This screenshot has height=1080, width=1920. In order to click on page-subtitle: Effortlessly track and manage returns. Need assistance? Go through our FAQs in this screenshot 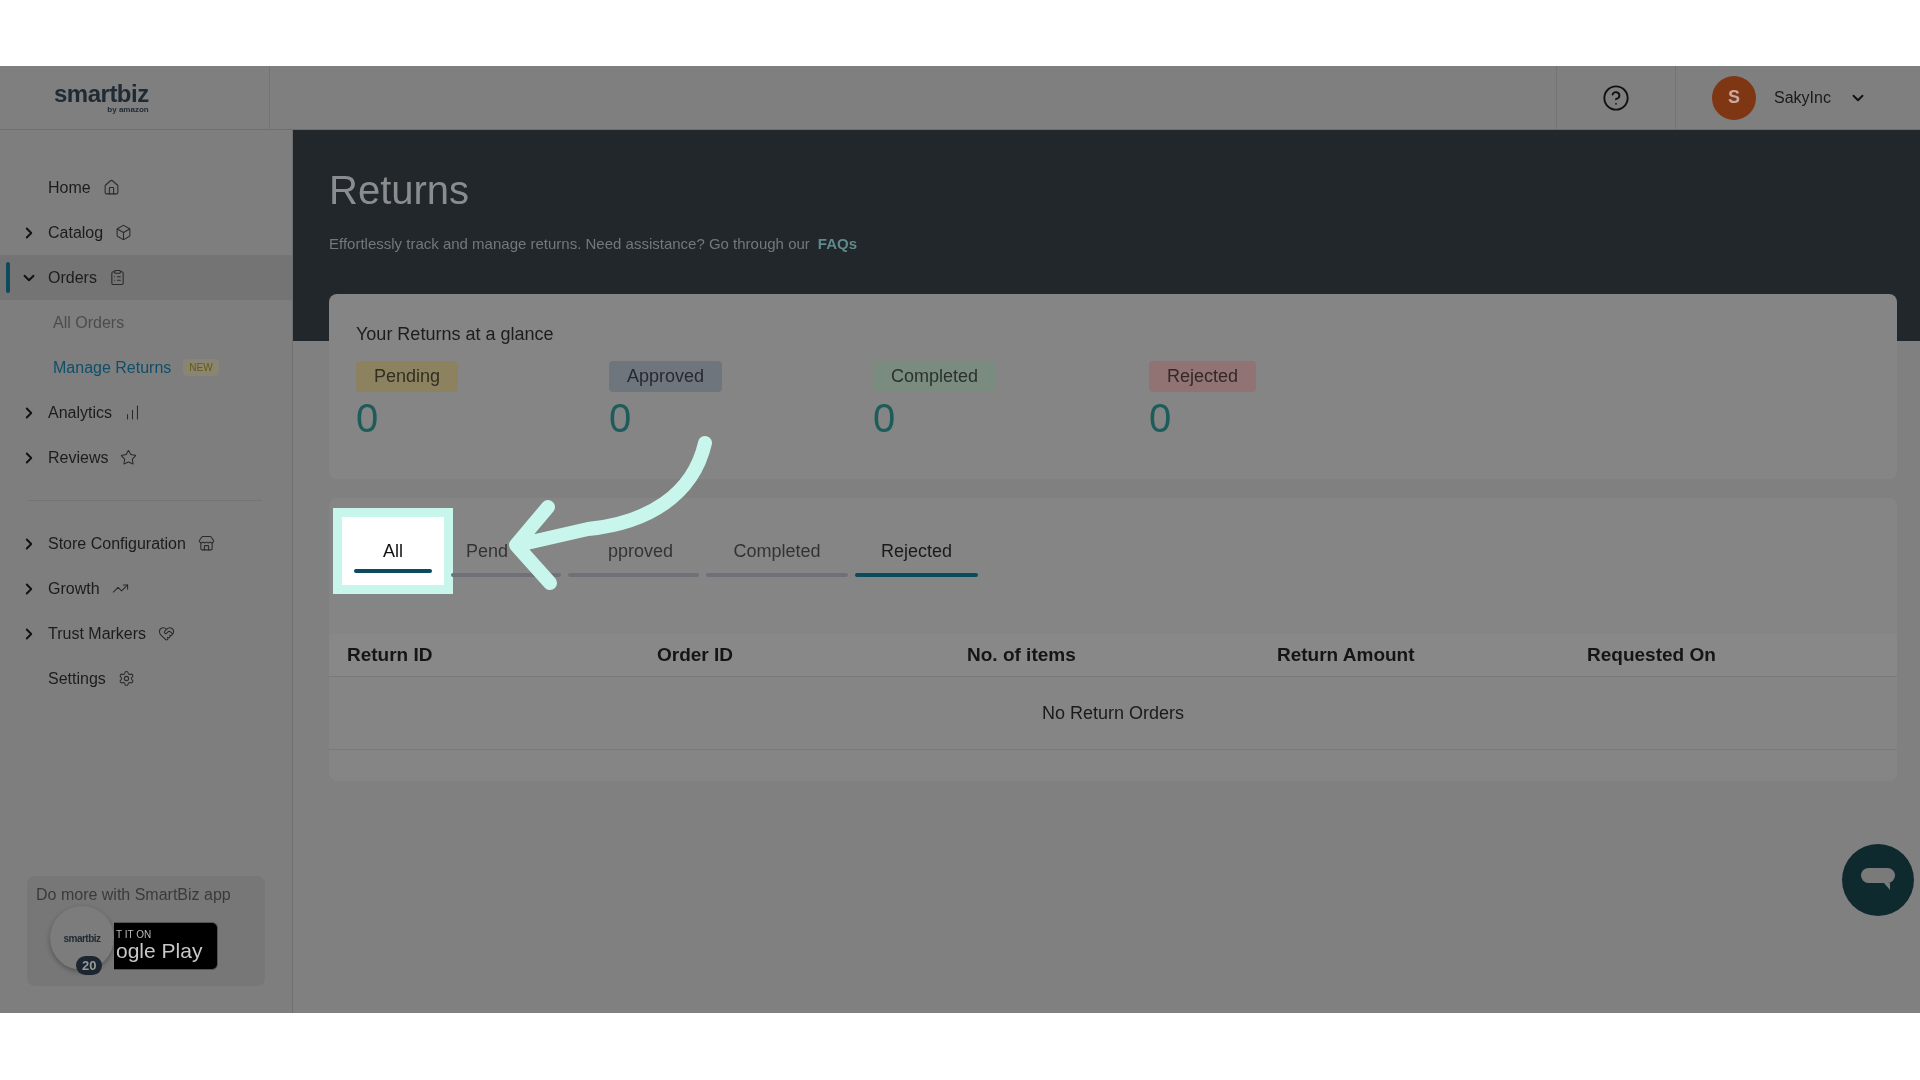, I will do `click(593, 243)`.